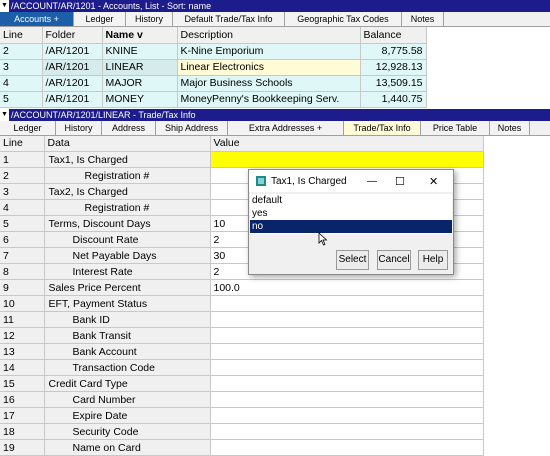  Describe the element at coordinates (192, 128) in the screenshot. I see `tab-ship-address: Ship Address` at that location.